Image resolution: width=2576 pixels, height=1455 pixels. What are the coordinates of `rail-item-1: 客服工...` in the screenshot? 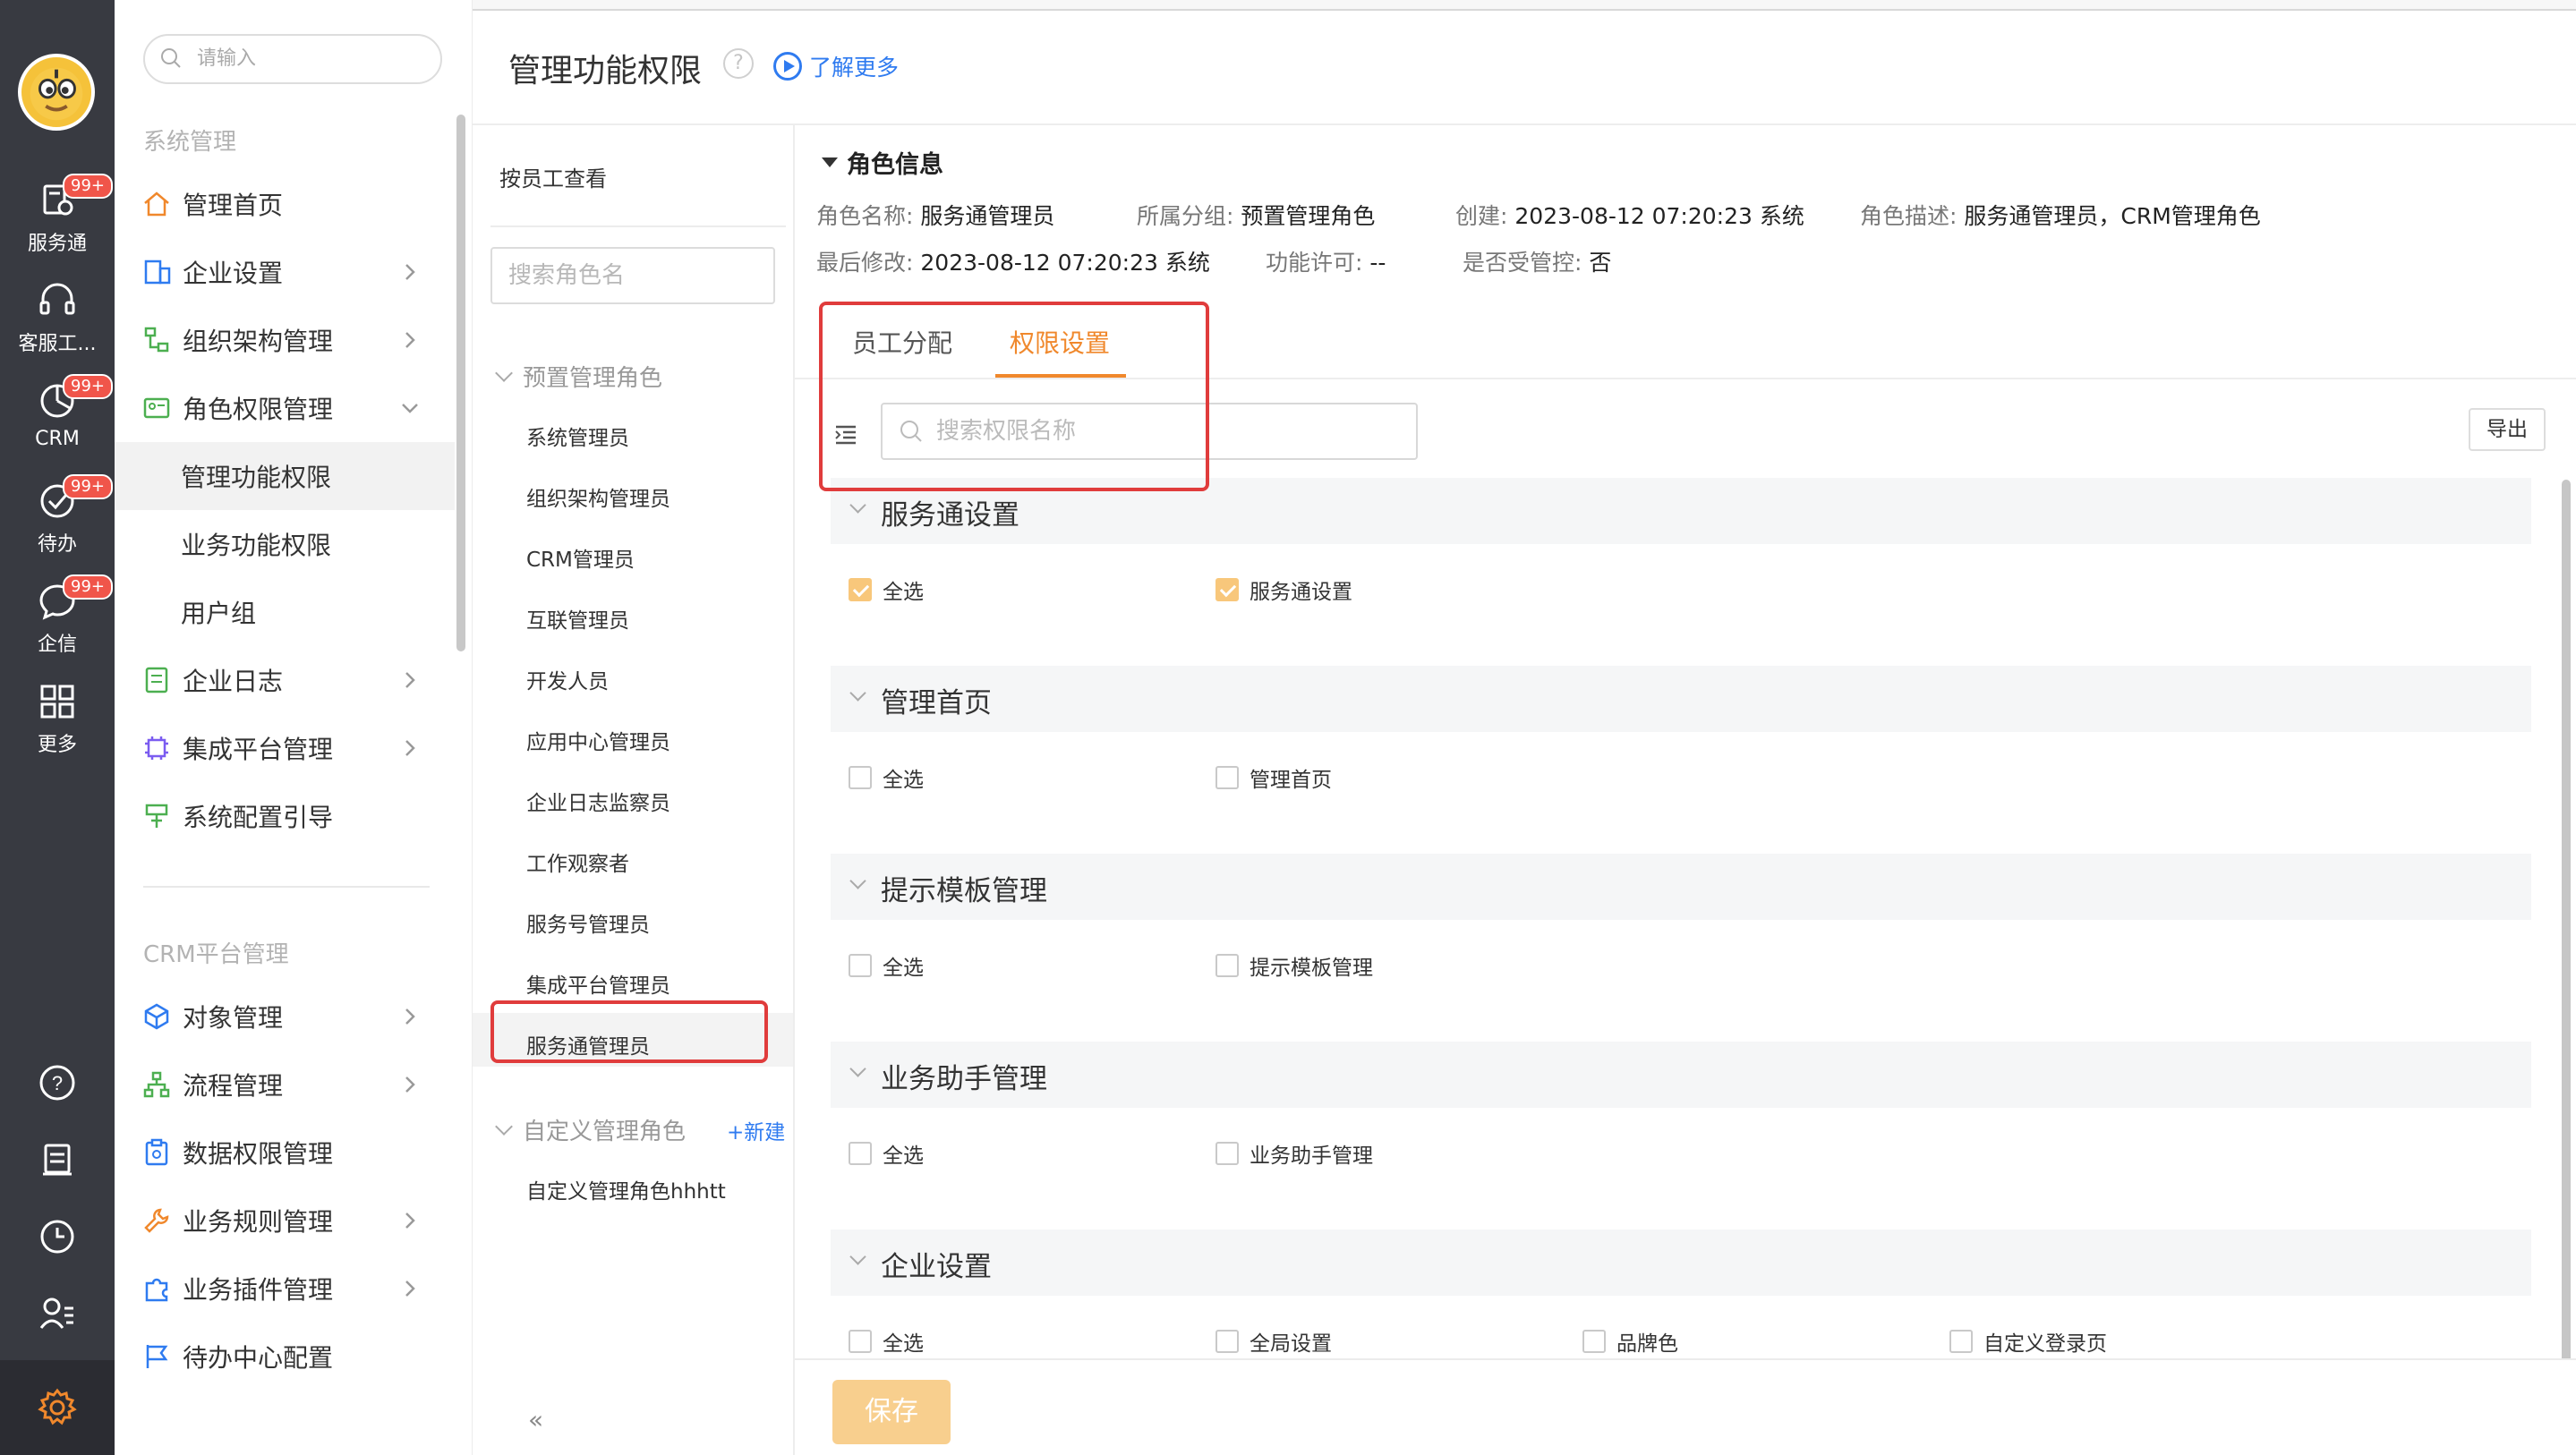 It's located at (57, 324).